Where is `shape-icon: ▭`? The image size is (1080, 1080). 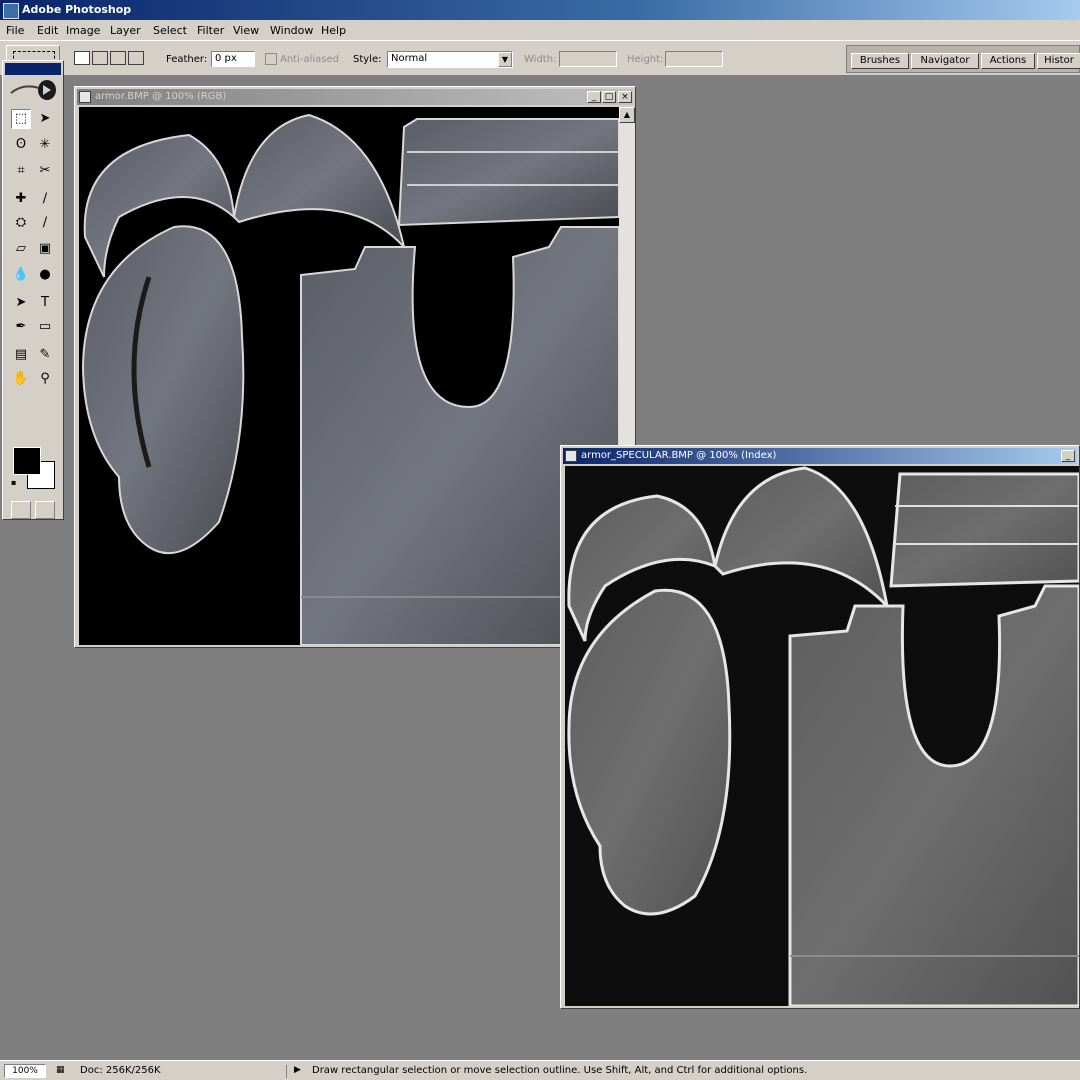
shape-icon: ▭ is located at coordinates (45, 327).